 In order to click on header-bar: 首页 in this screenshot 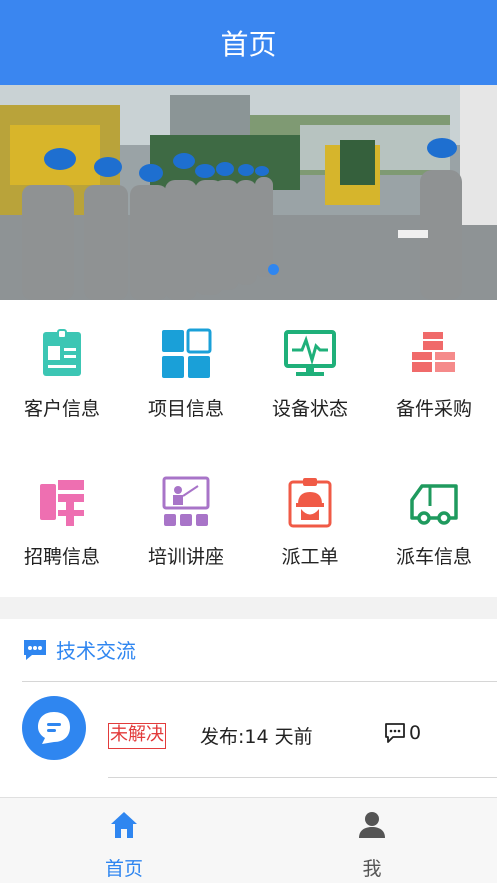, I will do `click(248, 42)`.